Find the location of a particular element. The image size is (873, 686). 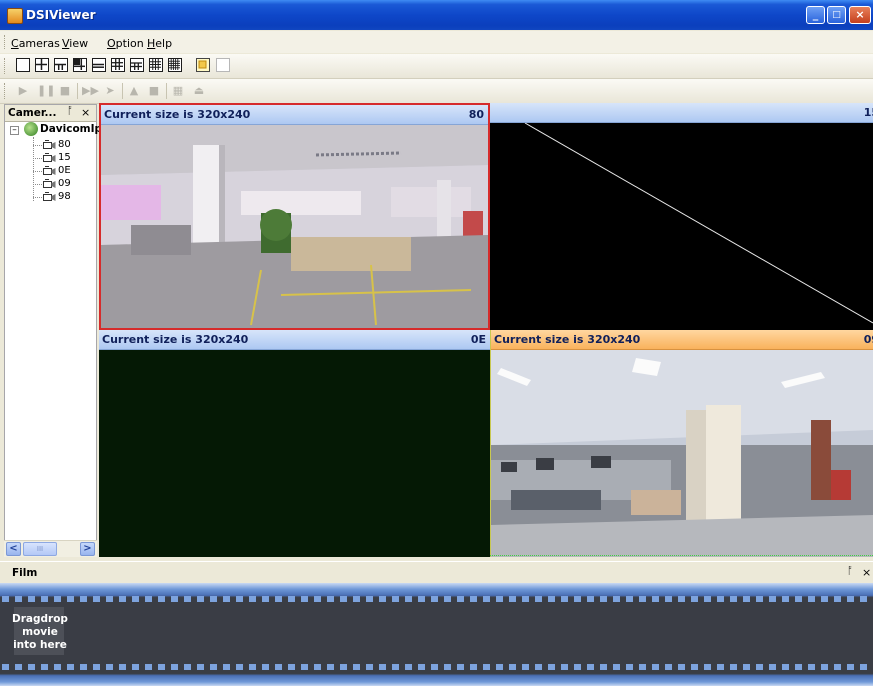

minimize-button: _ is located at coordinates (815, 15).